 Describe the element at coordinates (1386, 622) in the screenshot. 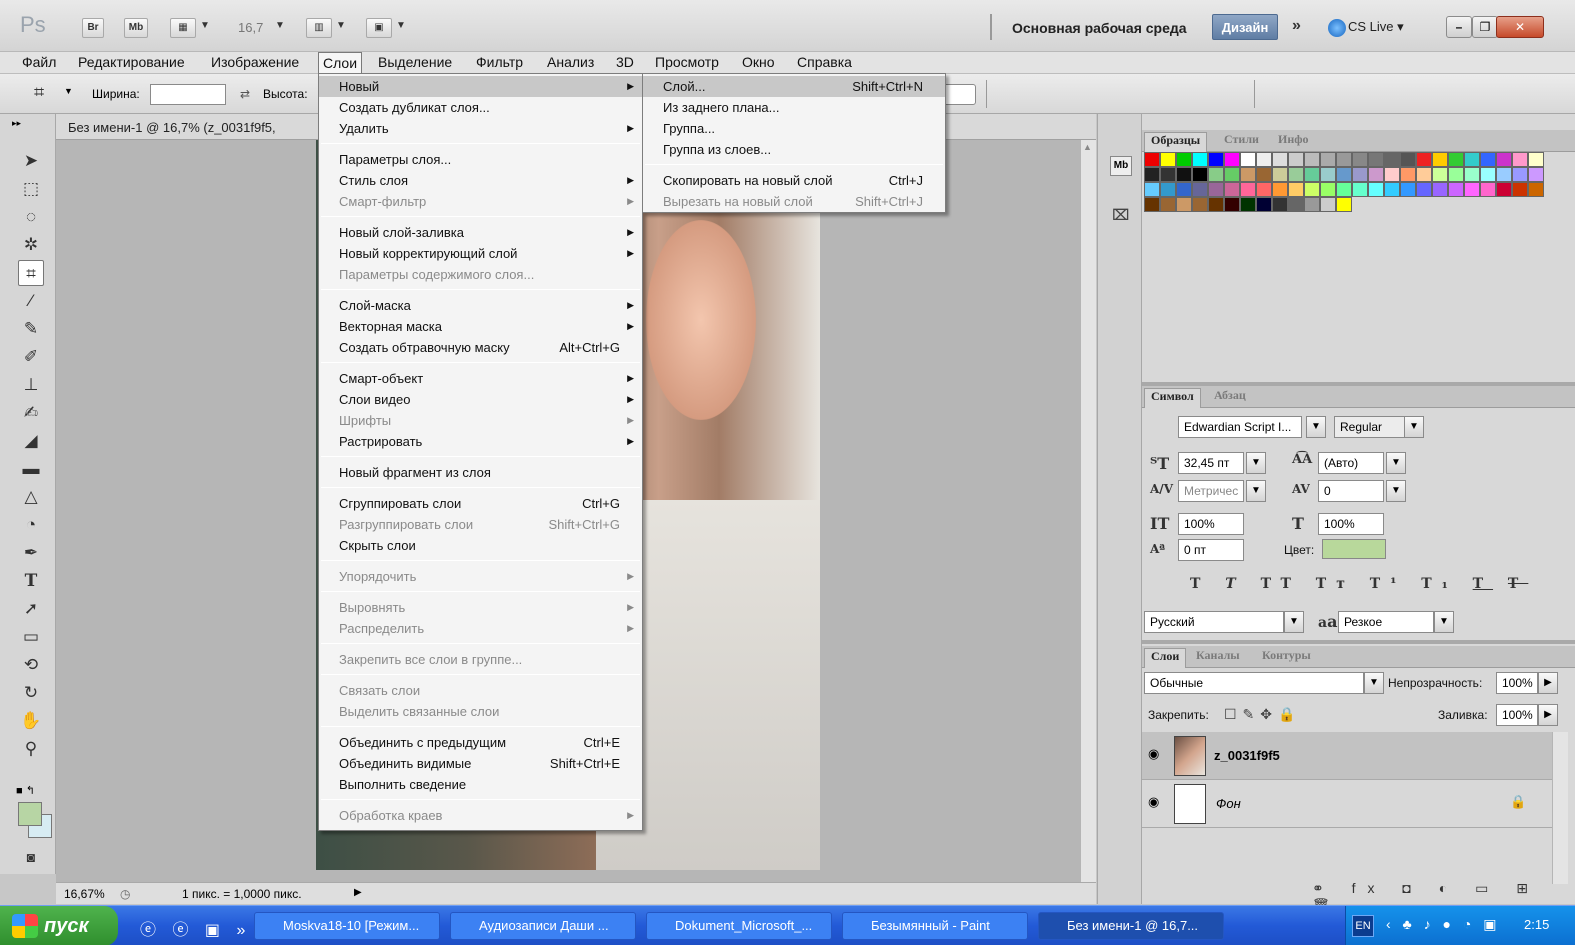

I see `anti-alias-select: Резкое` at that location.